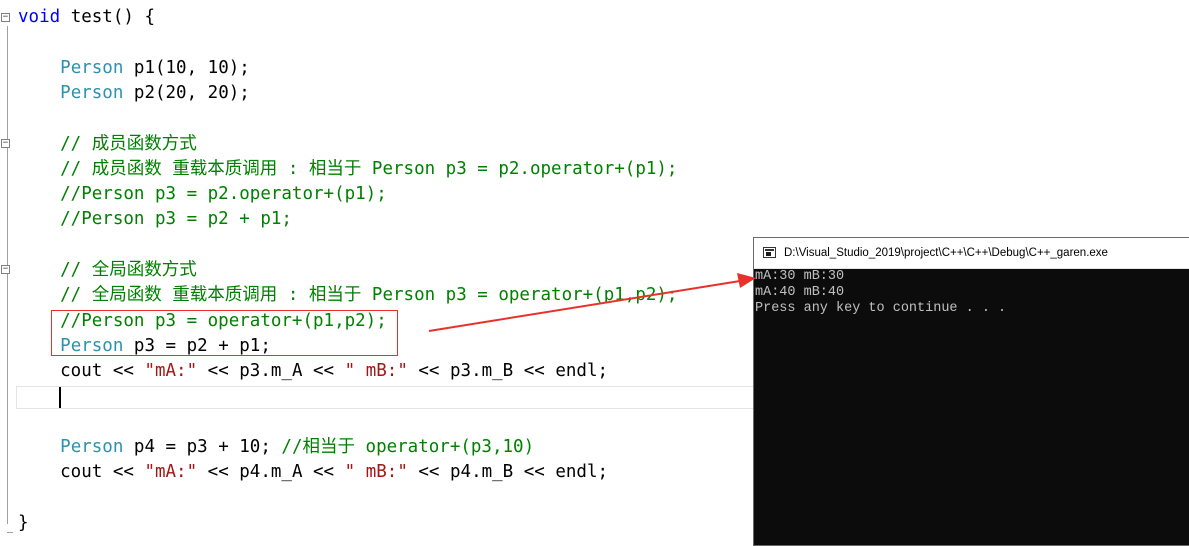 The width and height of the screenshot is (1189, 546). What do you see at coordinates (186, 92) in the screenshot?
I see `code-token: p2(20, 20);` at bounding box center [186, 92].